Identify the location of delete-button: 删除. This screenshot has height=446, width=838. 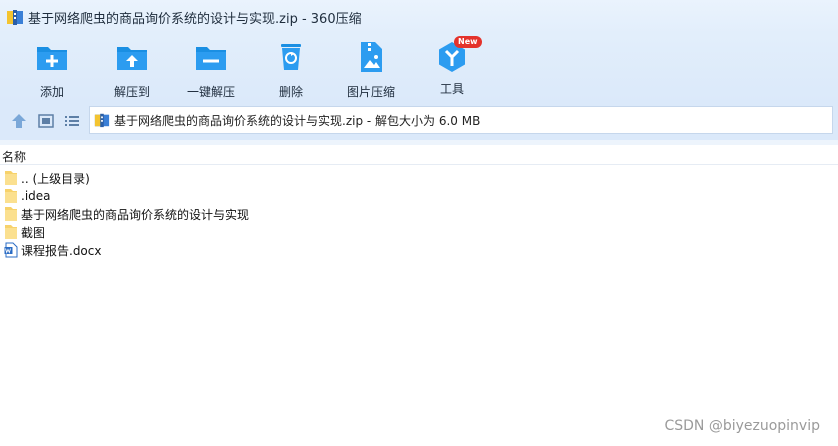
(291, 68).